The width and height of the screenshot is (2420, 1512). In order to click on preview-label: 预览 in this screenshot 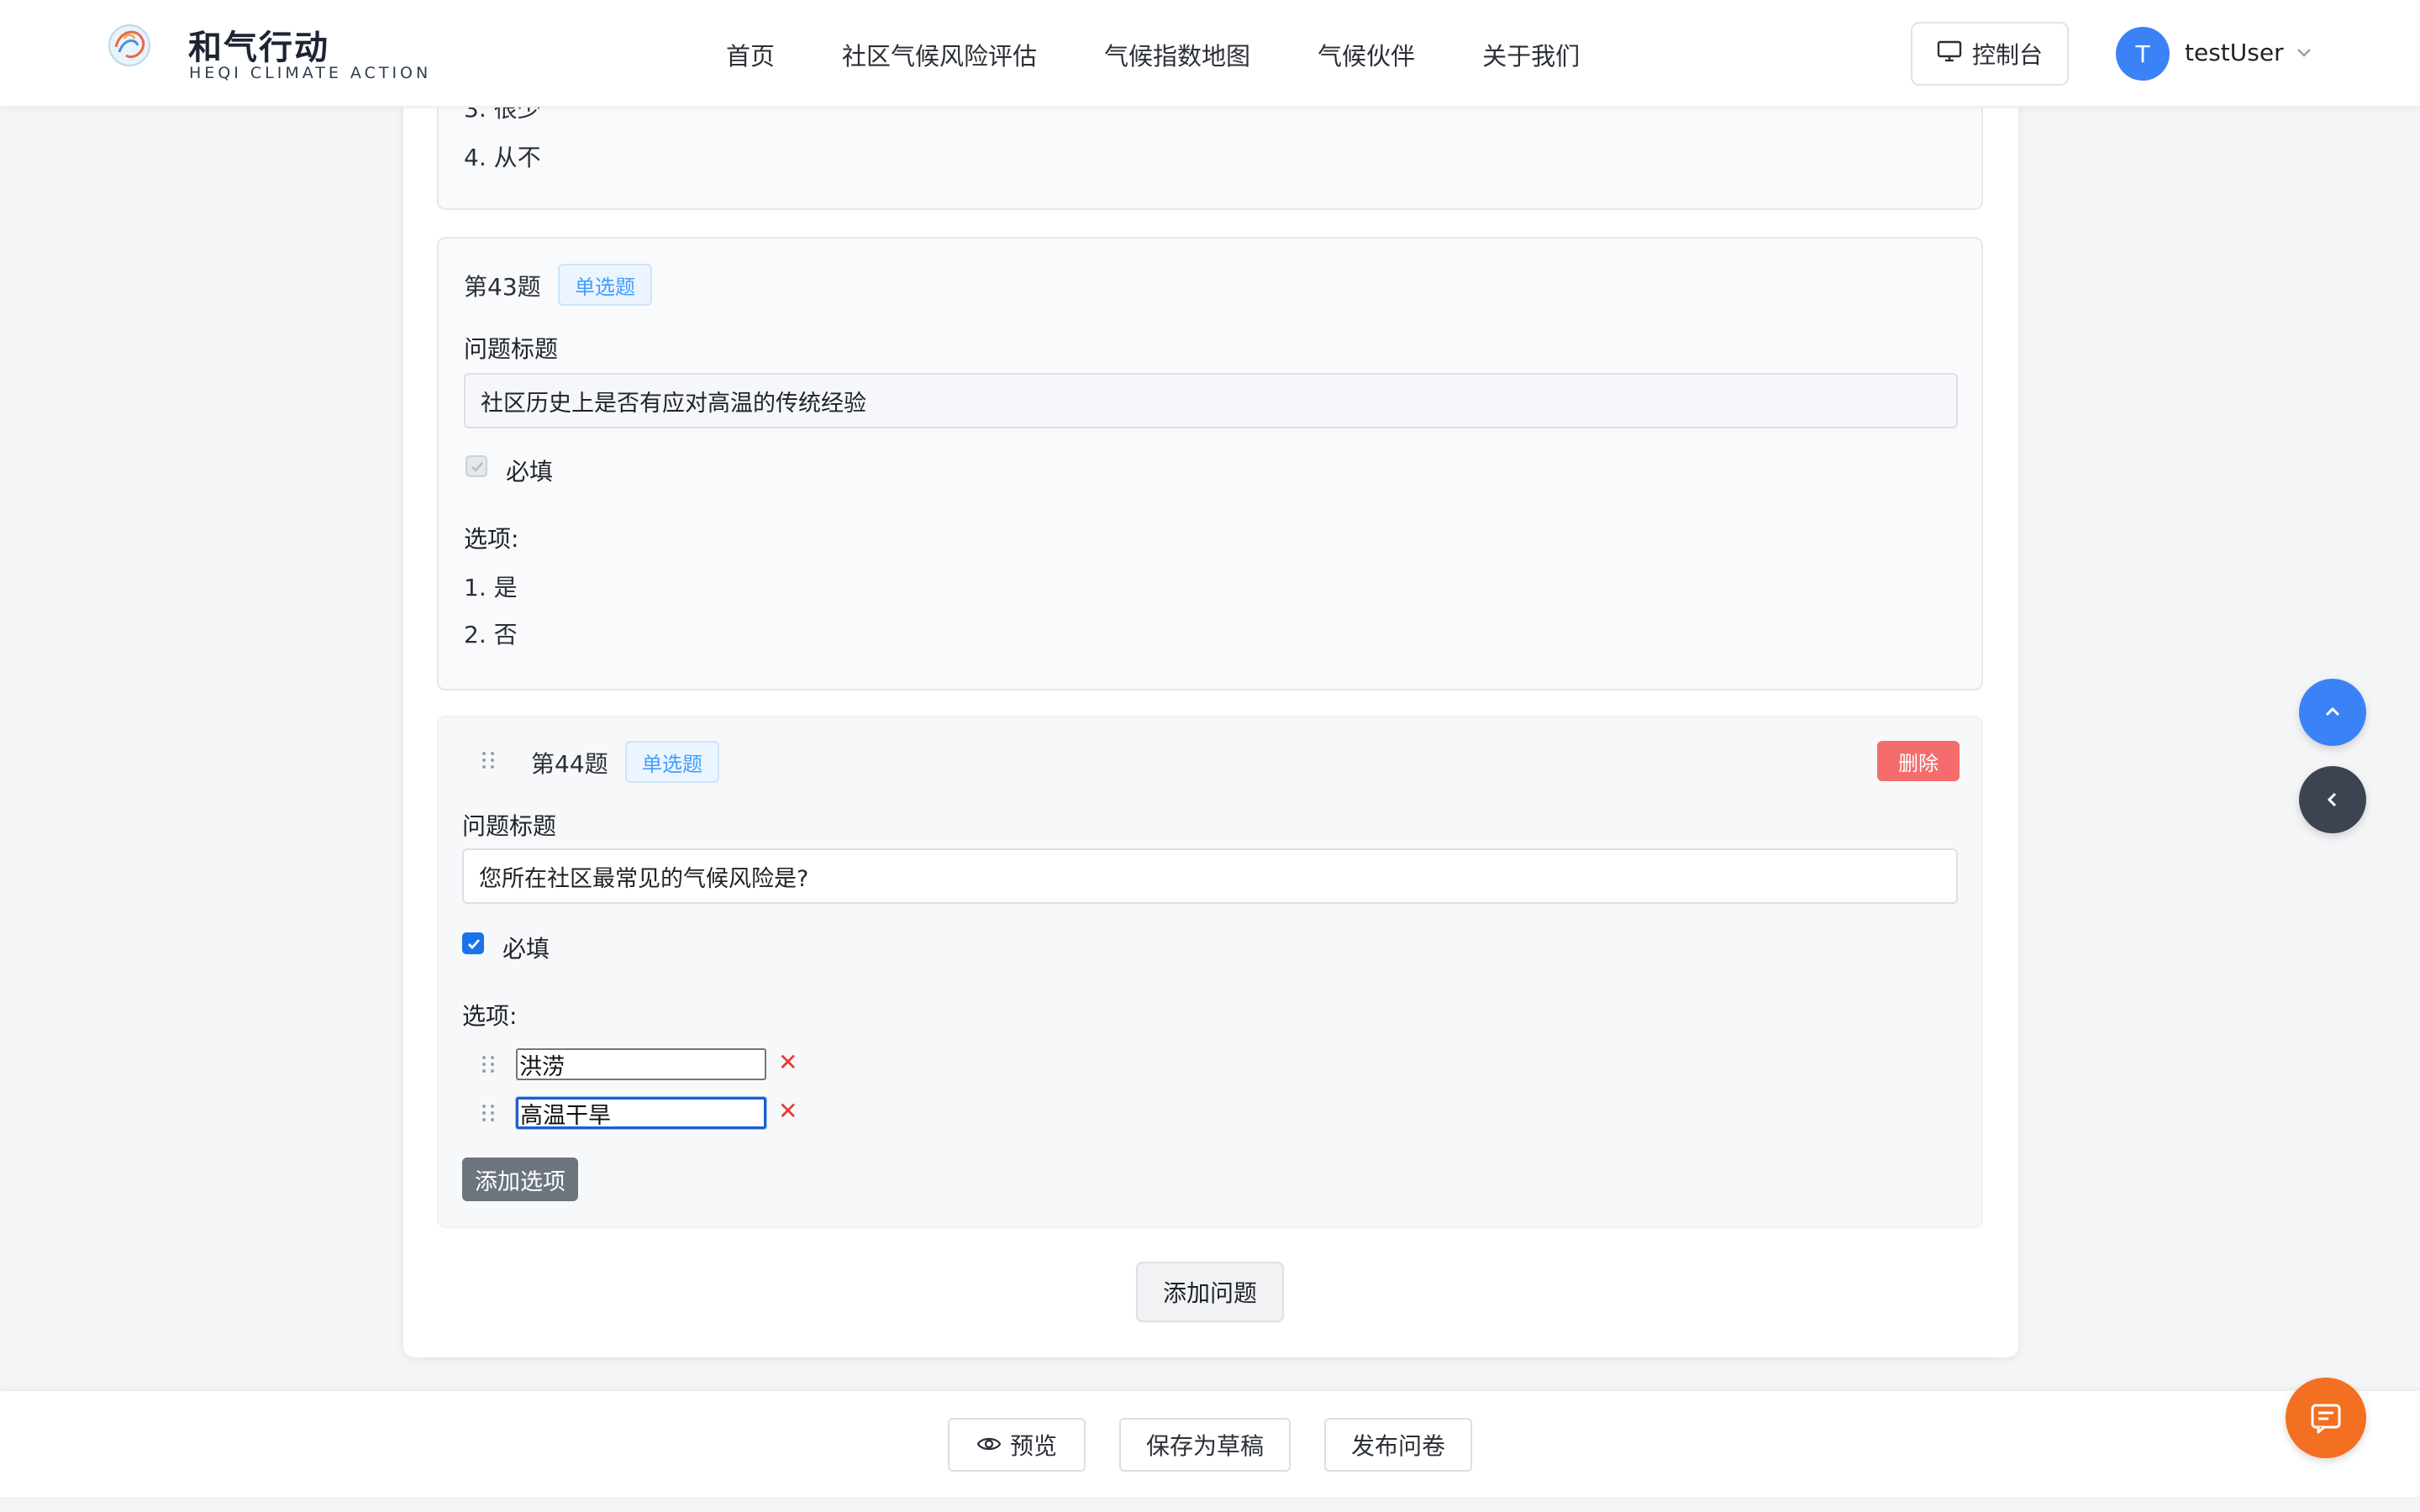, I will do `click(1033, 1446)`.